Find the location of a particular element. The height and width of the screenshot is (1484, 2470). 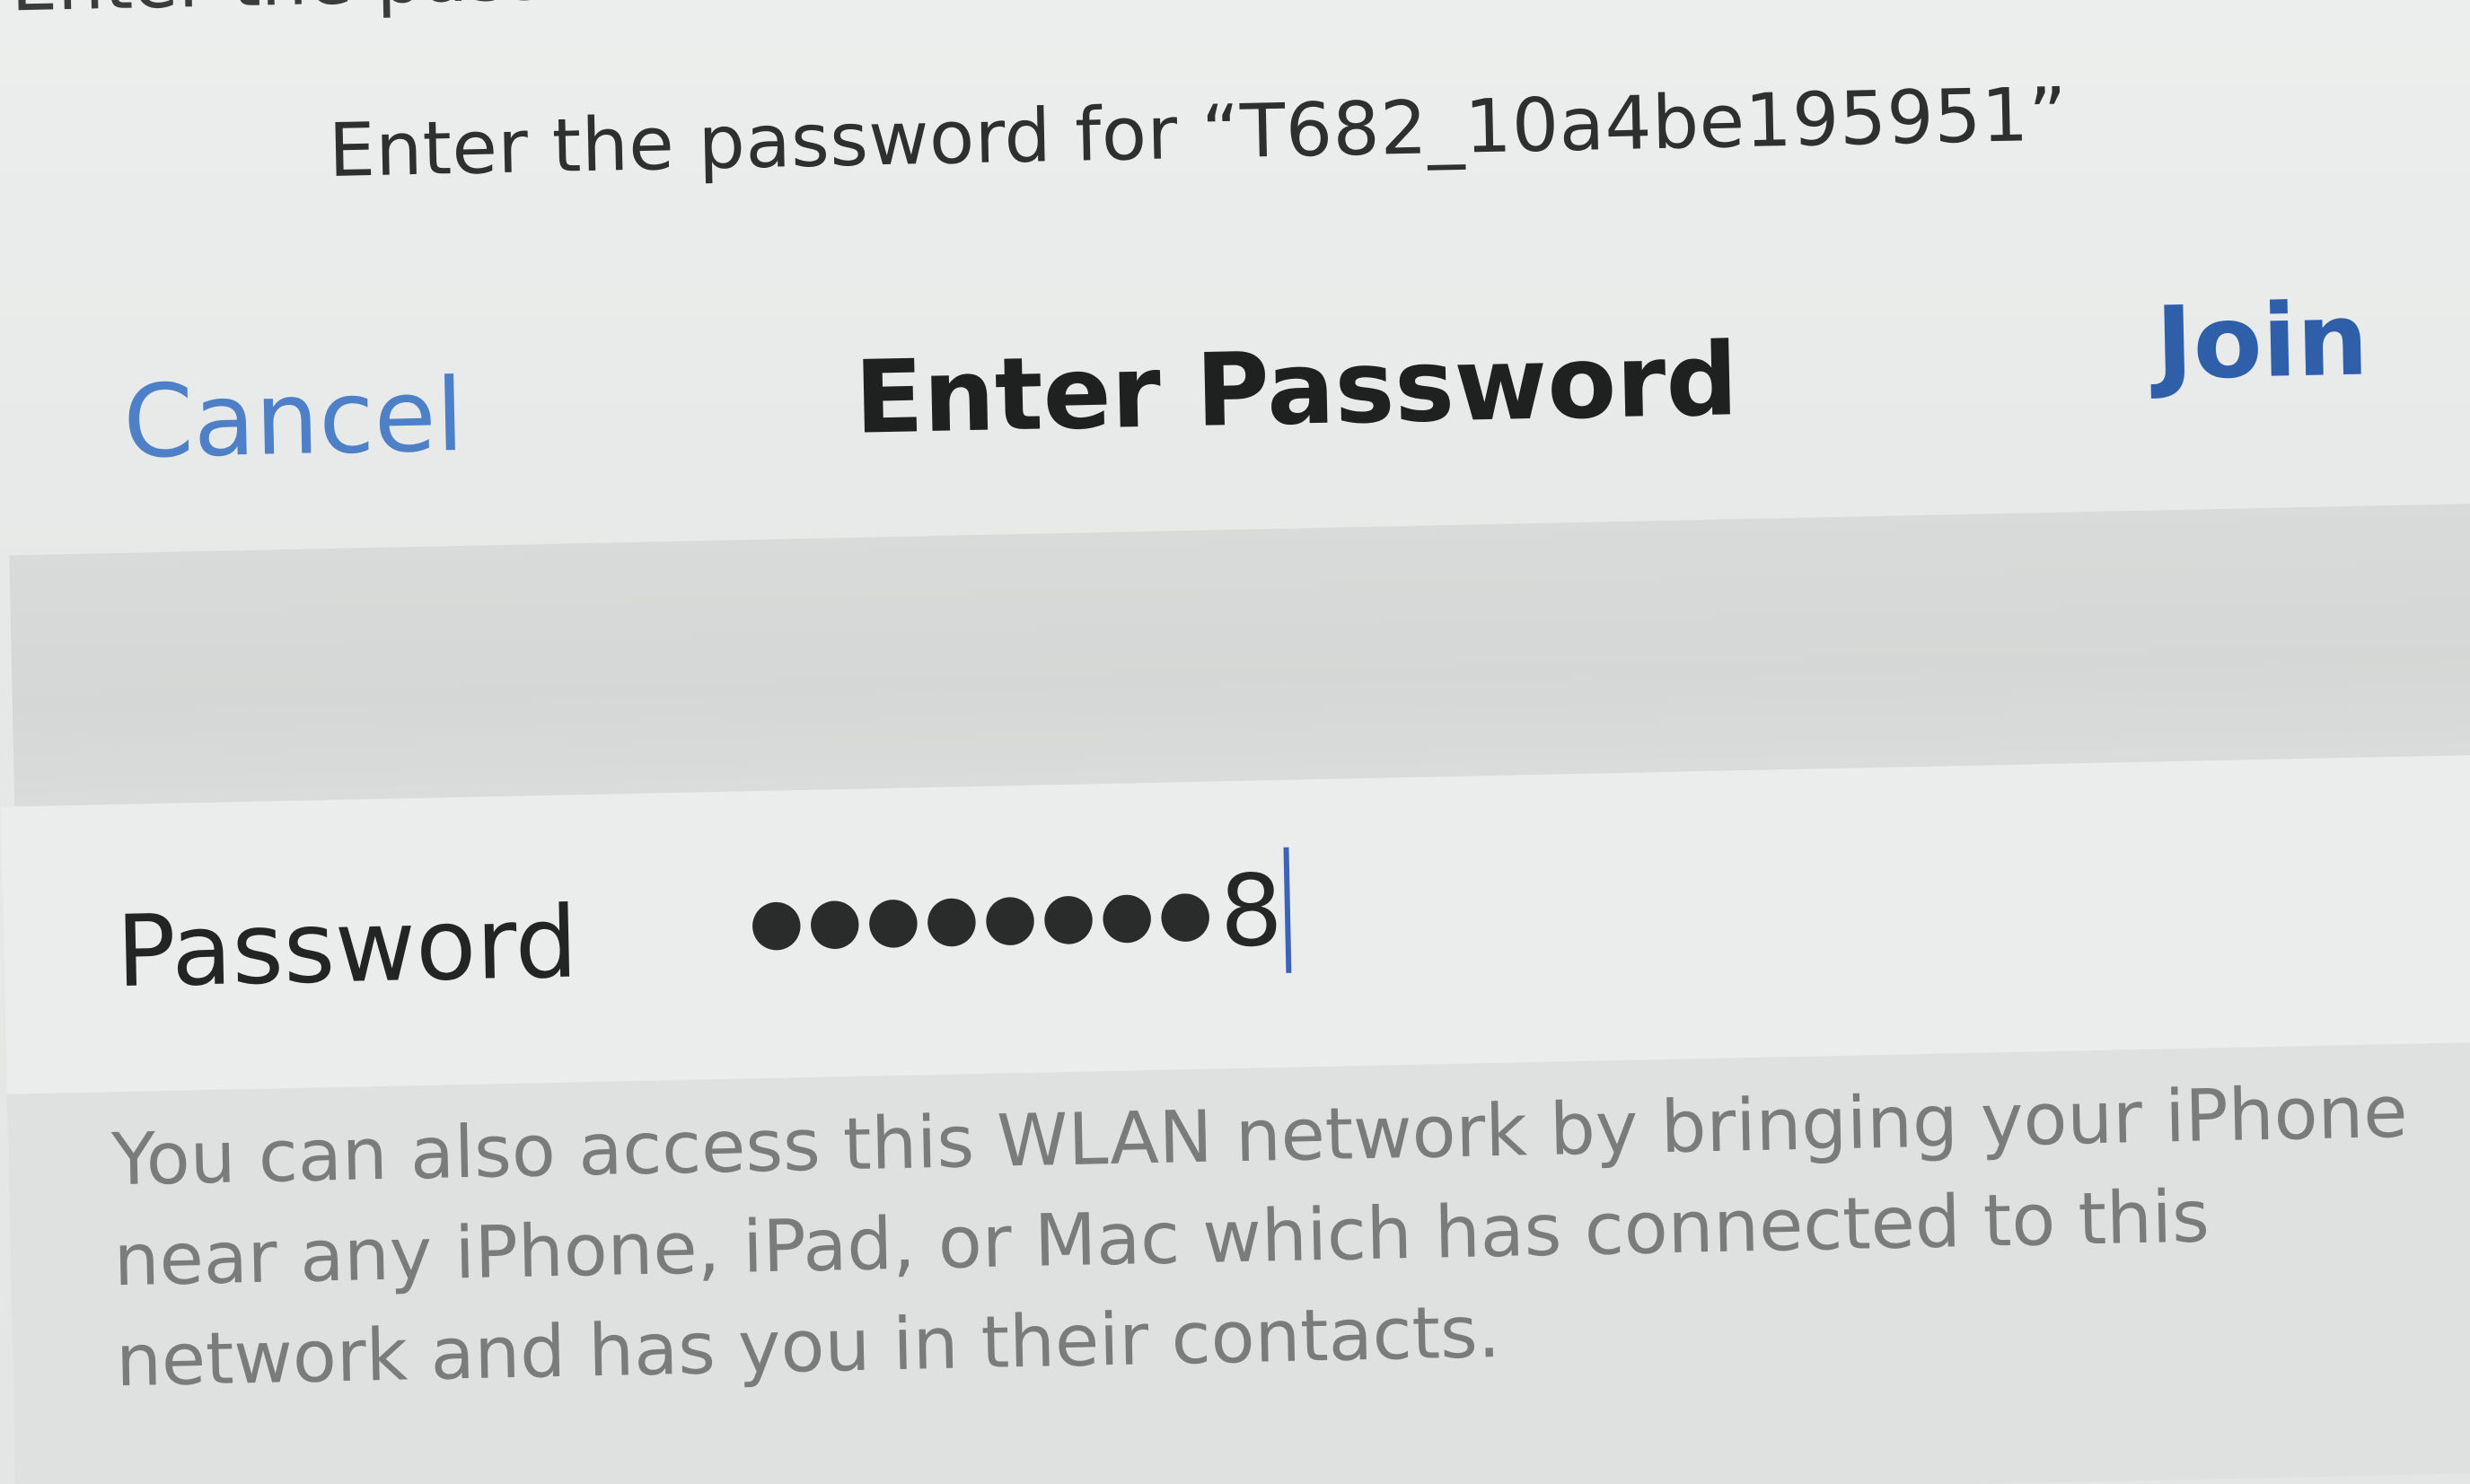

password-label: Password is located at coordinates (347, 947).